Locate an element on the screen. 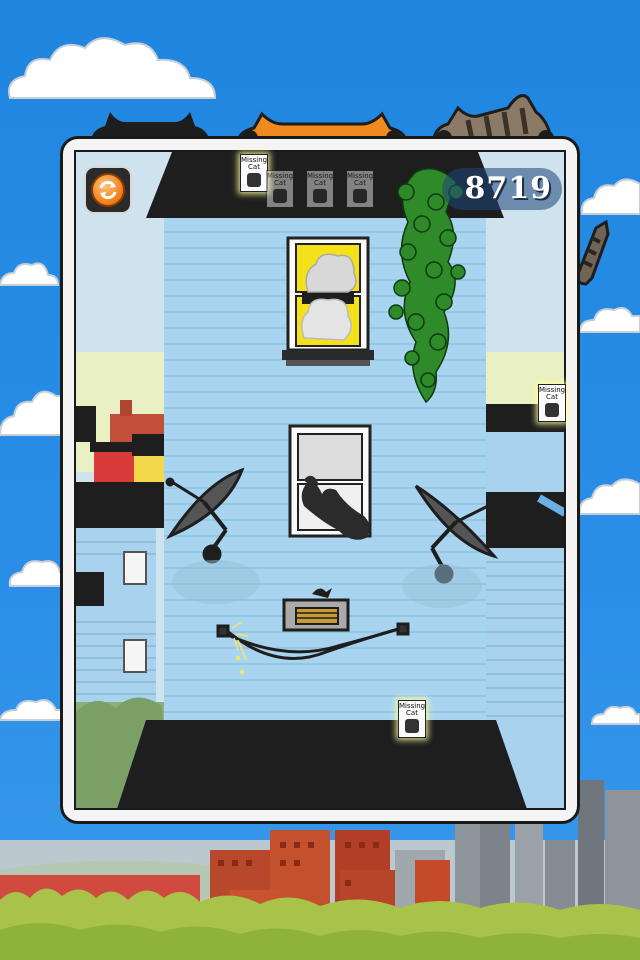  score-display: 8719 is located at coordinates (508, 188).